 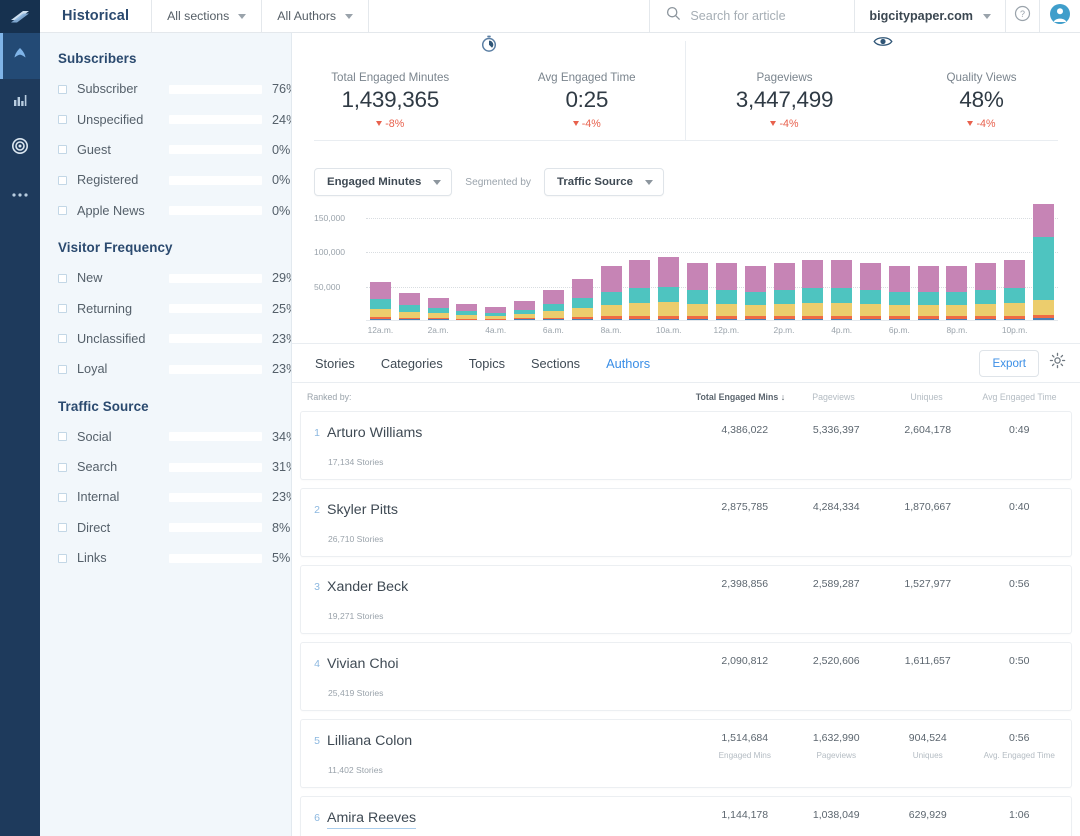 What do you see at coordinates (383, 182) in the screenshot?
I see `metric-select-dropdown: Engaged Minutes` at bounding box center [383, 182].